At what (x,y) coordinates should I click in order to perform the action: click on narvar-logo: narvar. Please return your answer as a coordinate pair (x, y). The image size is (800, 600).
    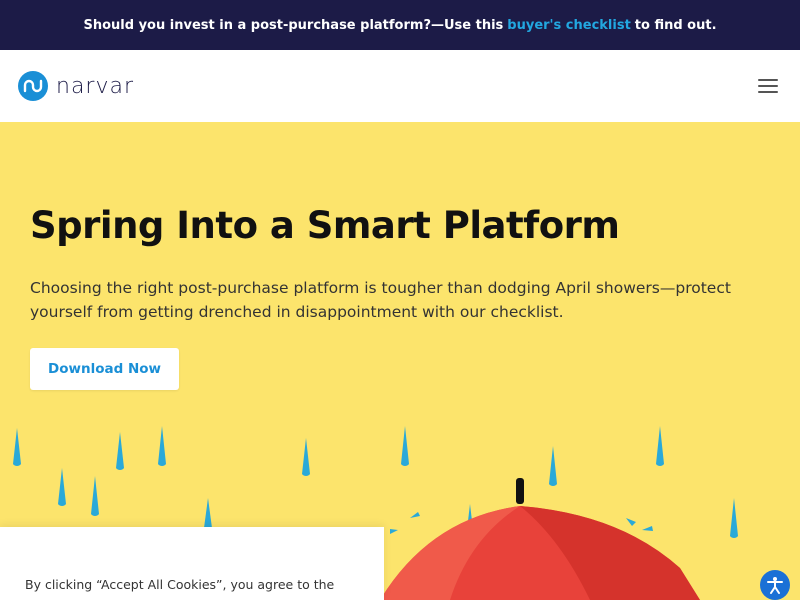
    Looking at the image, I should click on (76, 86).